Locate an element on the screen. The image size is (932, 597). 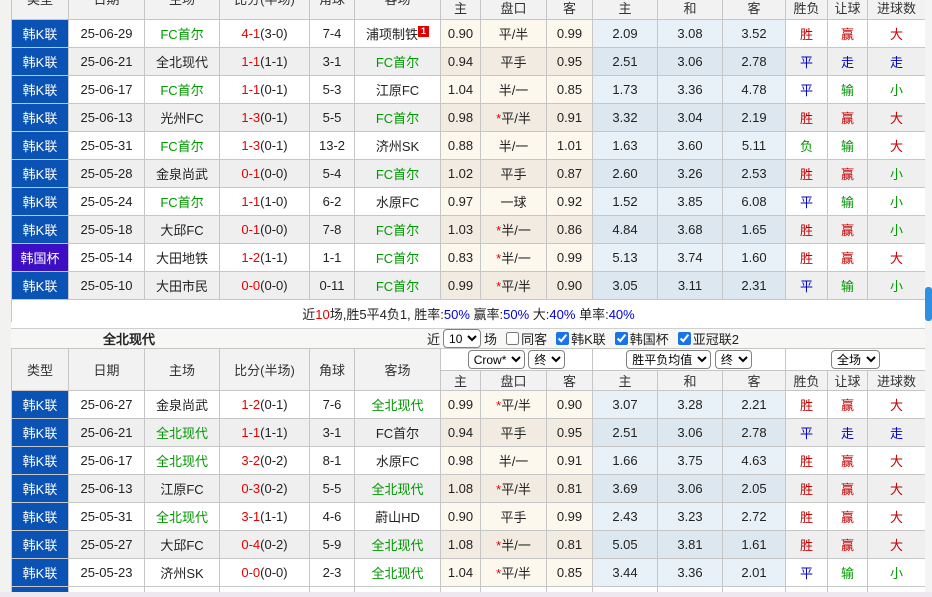
date-cell: 25-06-13 is located at coordinates (106, 117).